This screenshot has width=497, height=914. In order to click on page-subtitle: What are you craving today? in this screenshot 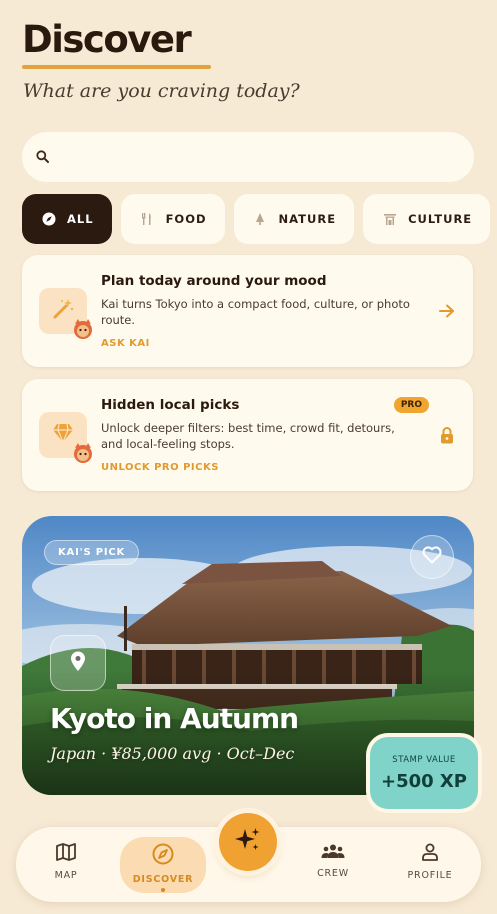, I will do `click(161, 91)`.